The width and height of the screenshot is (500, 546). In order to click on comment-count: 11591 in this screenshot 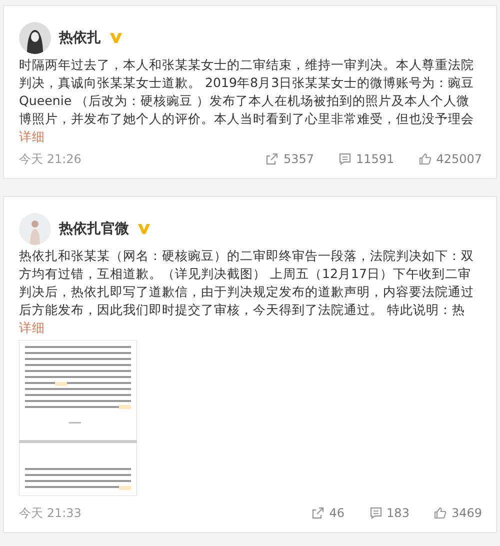, I will do `click(366, 159)`.